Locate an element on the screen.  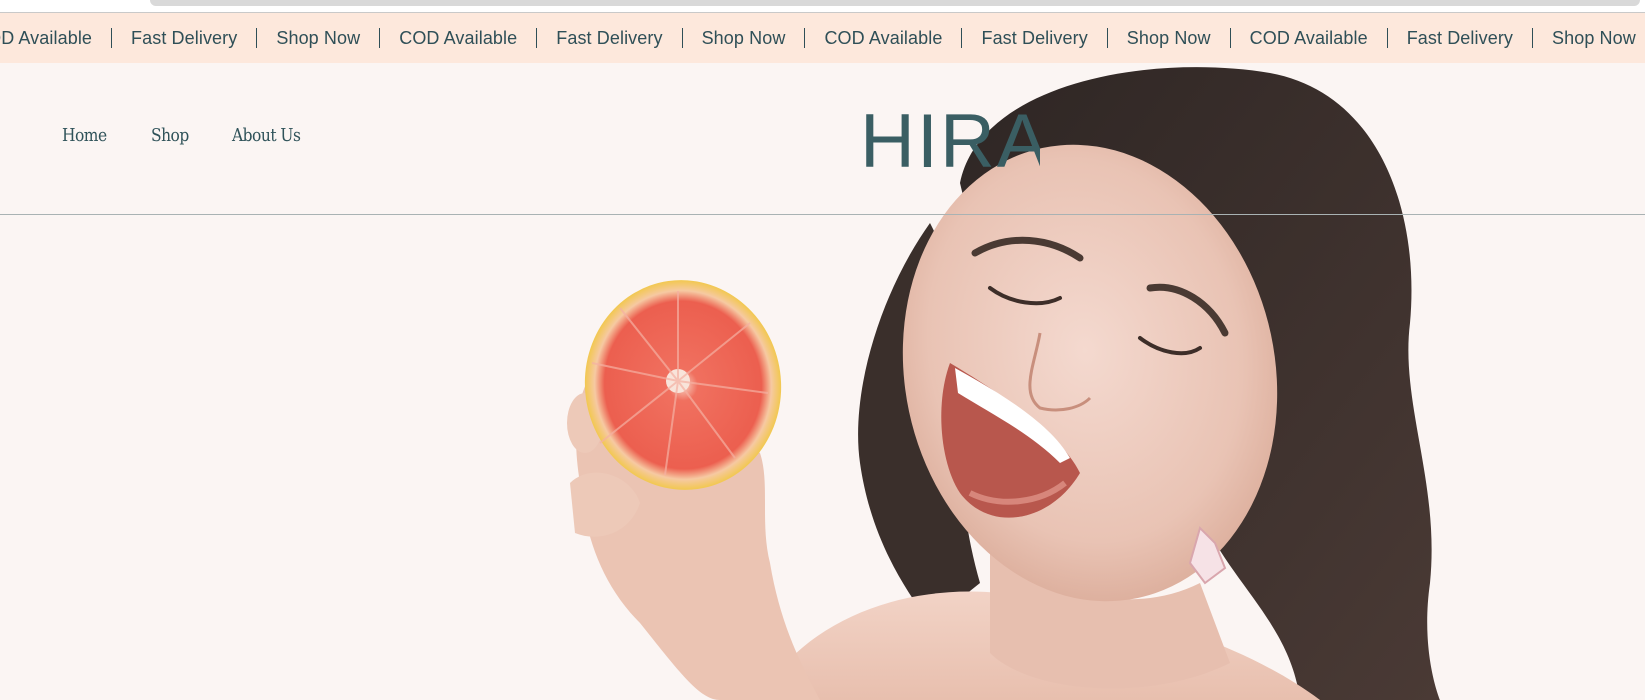
brand-logo: HIRA is located at coordinates (950, 138).